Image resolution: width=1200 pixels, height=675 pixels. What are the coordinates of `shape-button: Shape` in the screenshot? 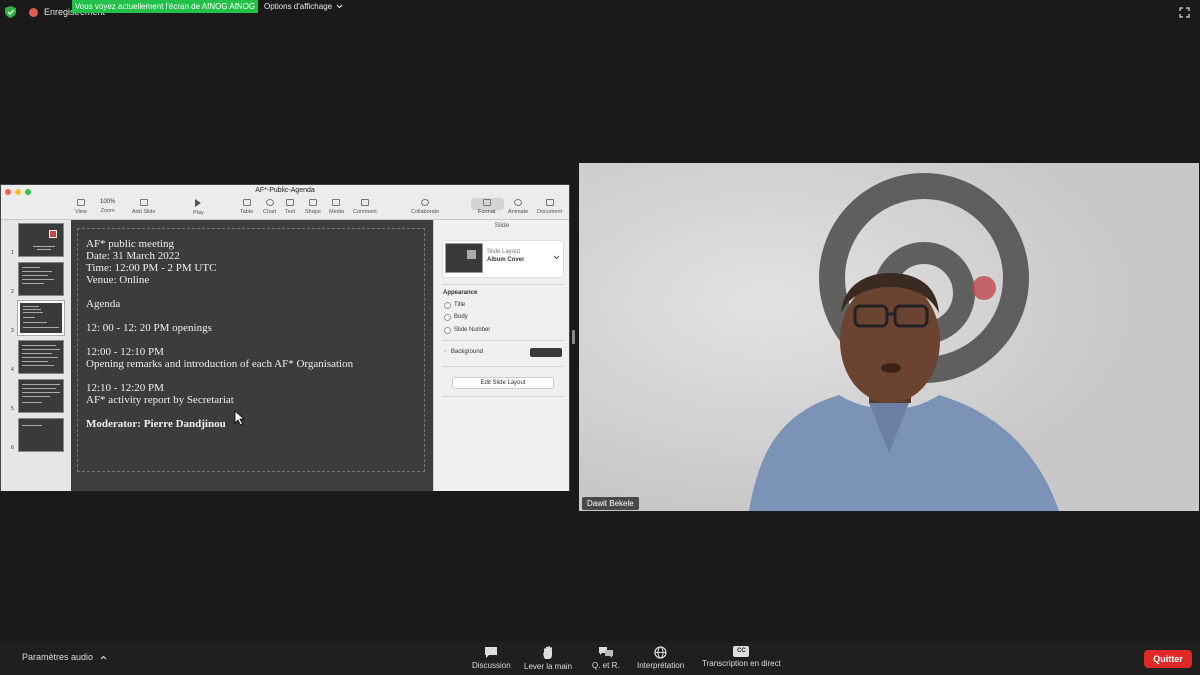 It's located at (313, 207).